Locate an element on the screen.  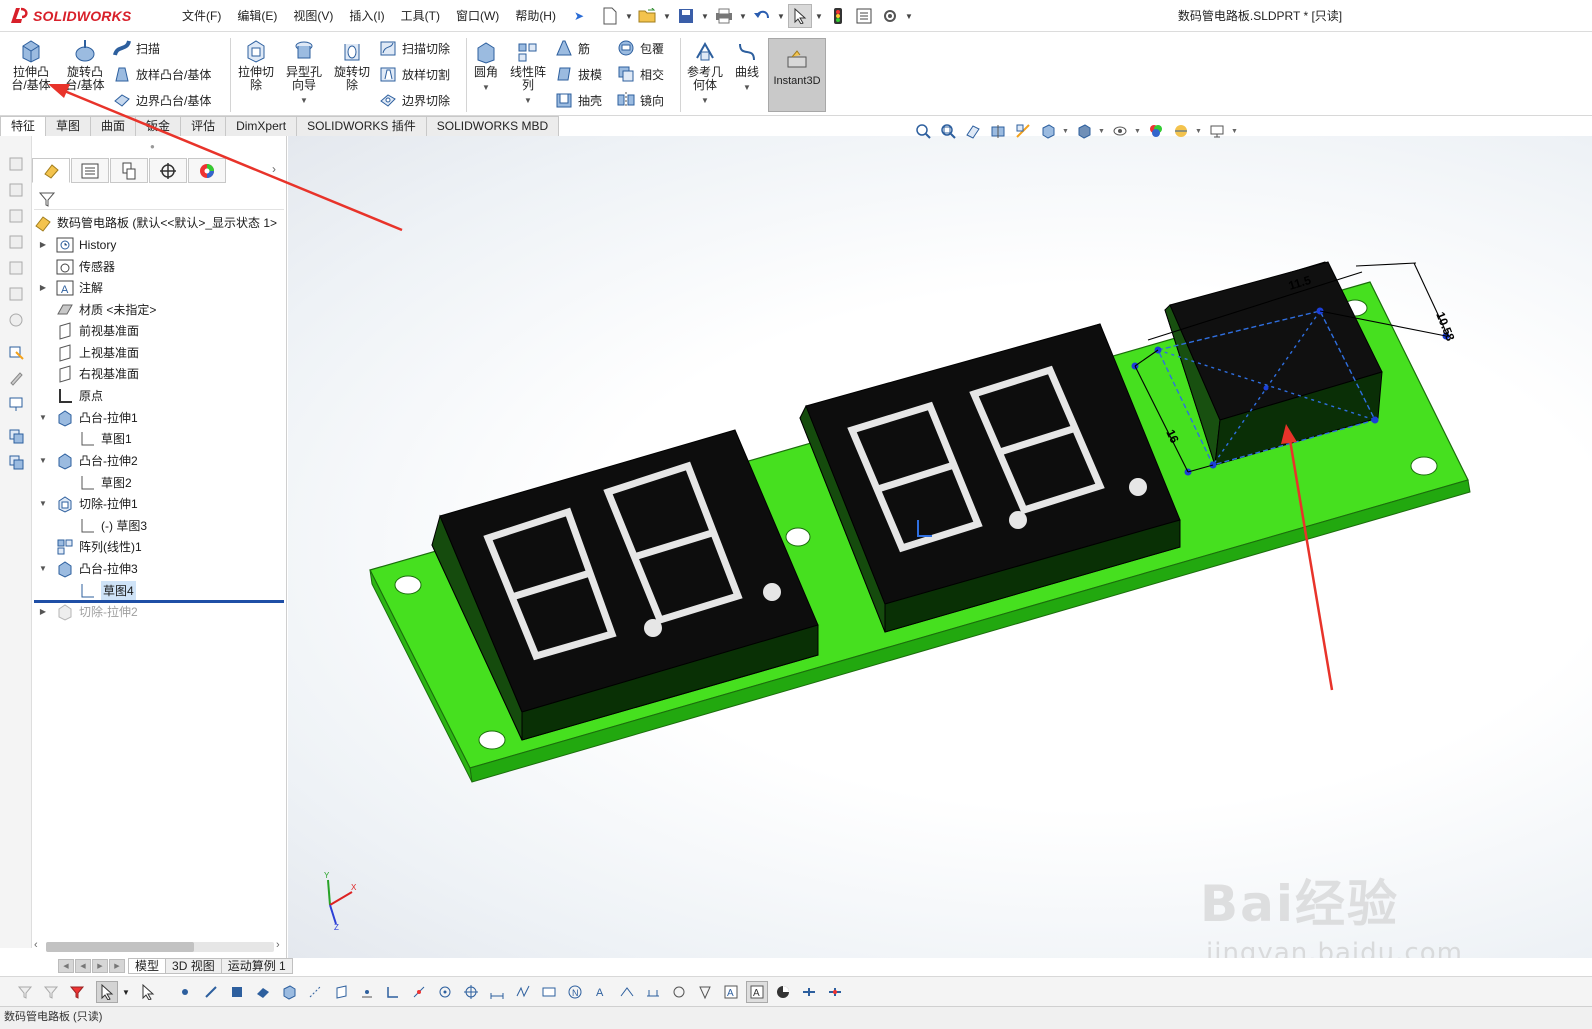
filter-surface-finish-icon is located at coordinates (523, 992).